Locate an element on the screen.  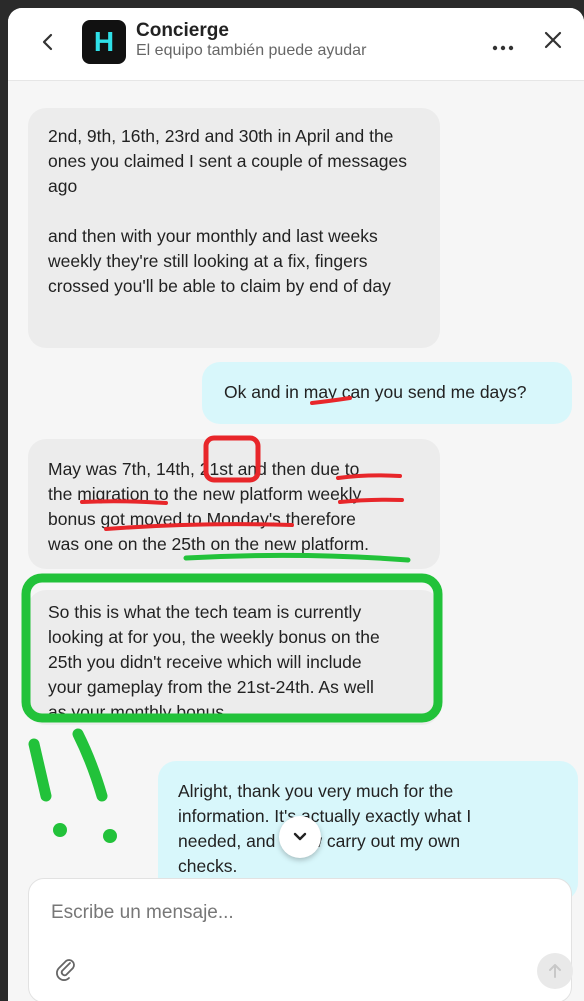
more-horizontal-icon is located at coordinates (503, 48).